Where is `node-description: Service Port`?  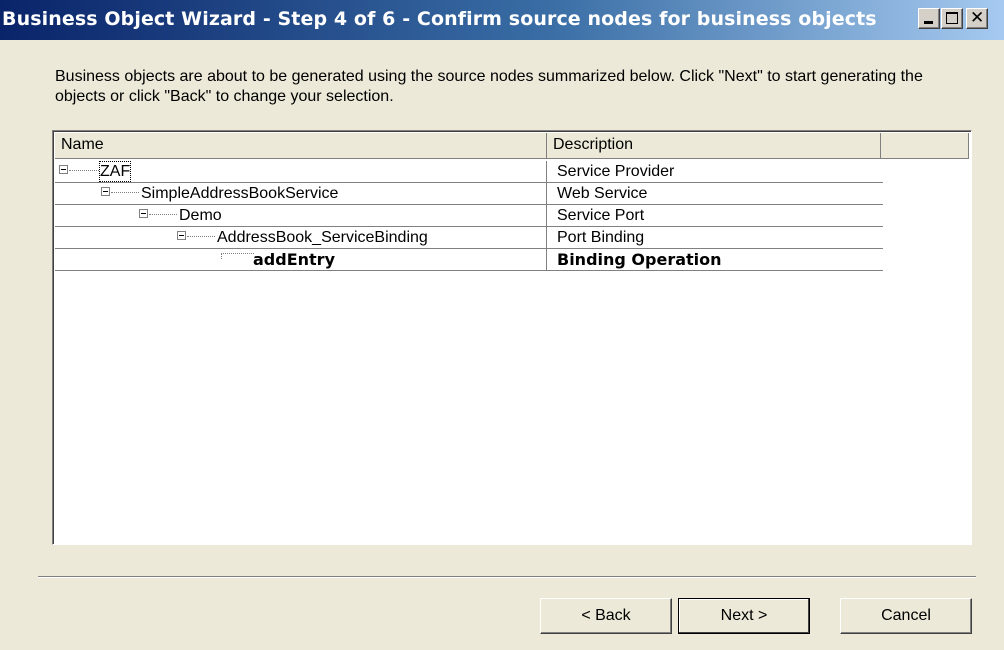 node-description: Service Port is located at coordinates (601, 215).